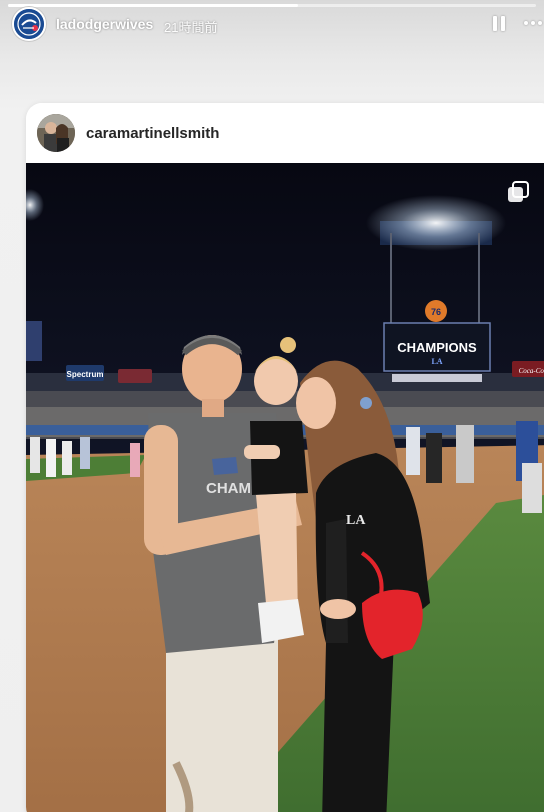 Image resolution: width=544 pixels, height=812 pixels. Describe the element at coordinates (436, 361) in the screenshot. I see `scoreboard-logo: LA` at that location.